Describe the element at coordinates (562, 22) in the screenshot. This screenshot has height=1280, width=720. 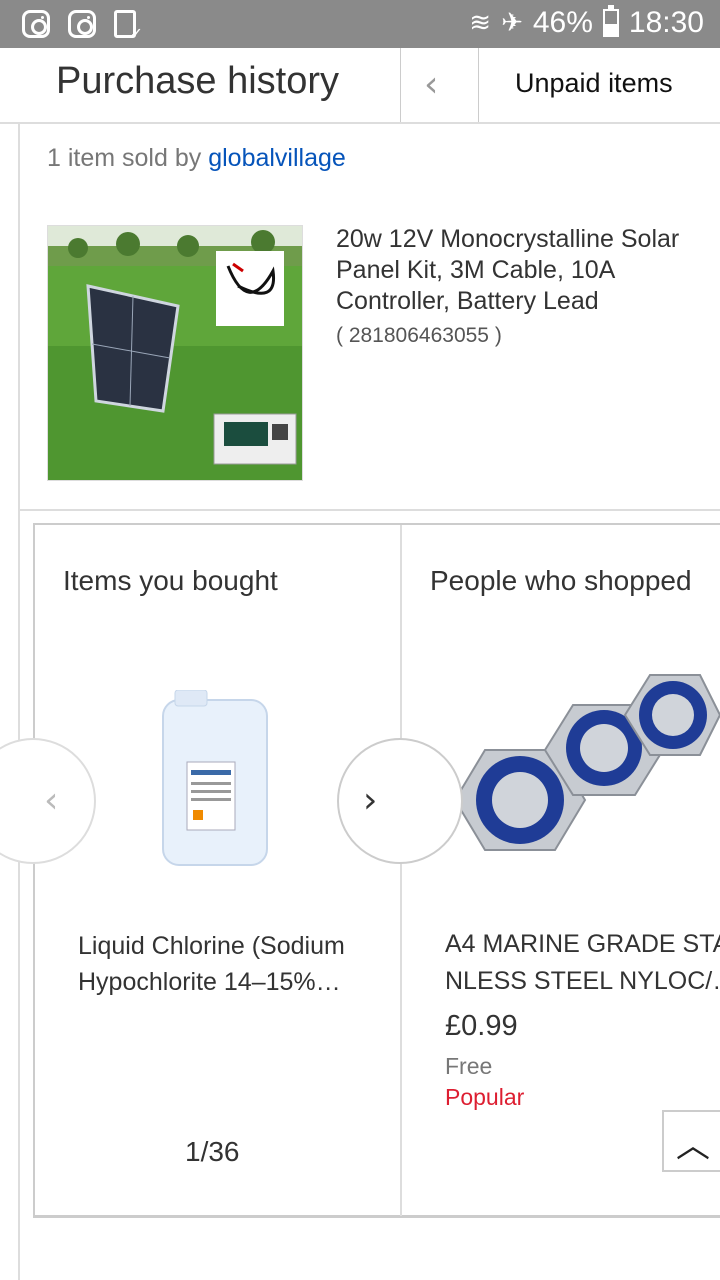
I see `battery-percent: 46%` at that location.